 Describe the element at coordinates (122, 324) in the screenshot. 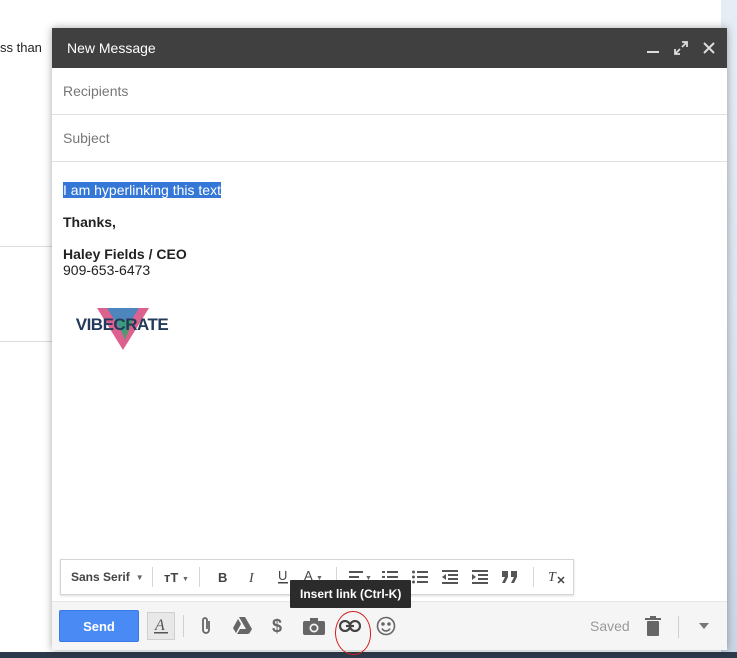

I see `svg-text: VIBECRATE` at that location.